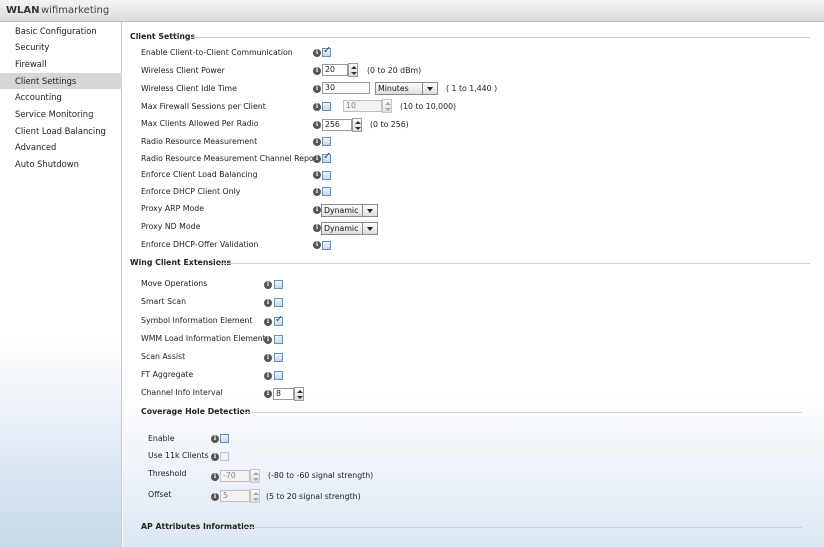  What do you see at coordinates (412, 11) in the screenshot?
I see `window-title-bar: WLAN wifimarketing` at bounding box center [412, 11].